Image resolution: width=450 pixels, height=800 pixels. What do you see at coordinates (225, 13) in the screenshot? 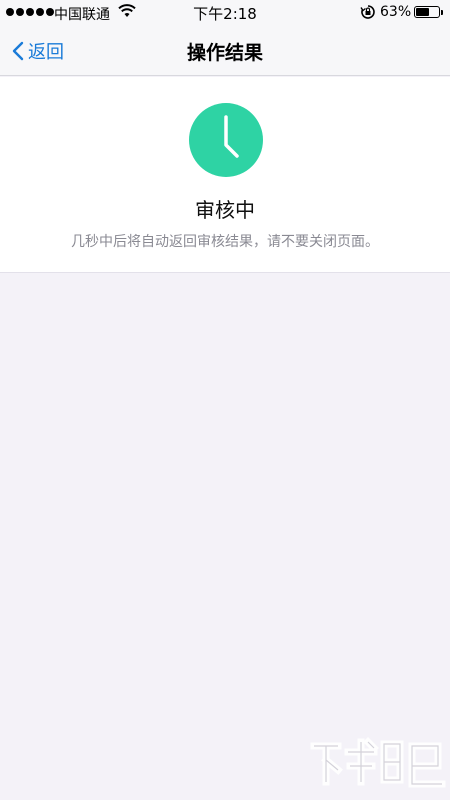
I see `status-bar: 中国联通 下午2:18 63%` at bounding box center [225, 13].